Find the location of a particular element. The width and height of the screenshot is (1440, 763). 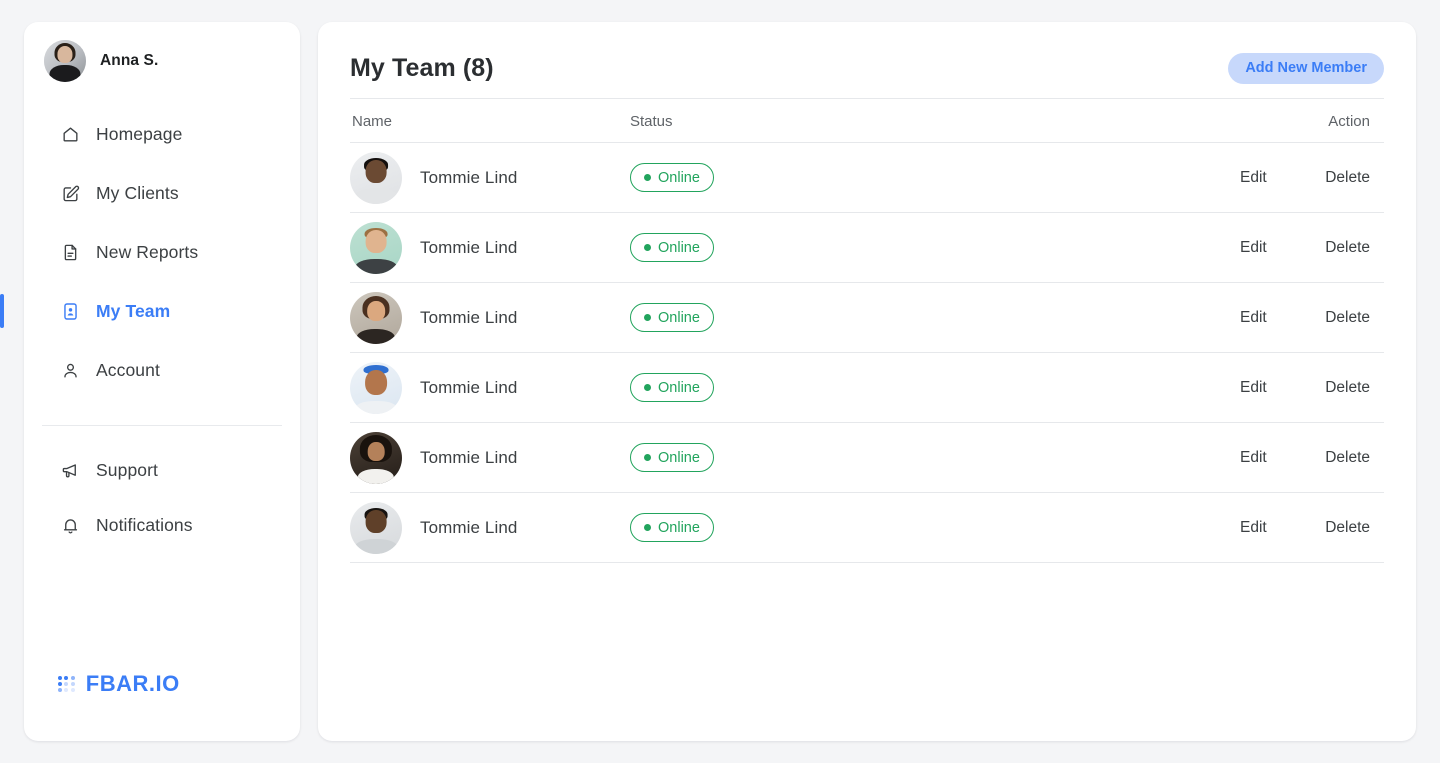

sidebar-item-label: New Reports is located at coordinates (147, 251).